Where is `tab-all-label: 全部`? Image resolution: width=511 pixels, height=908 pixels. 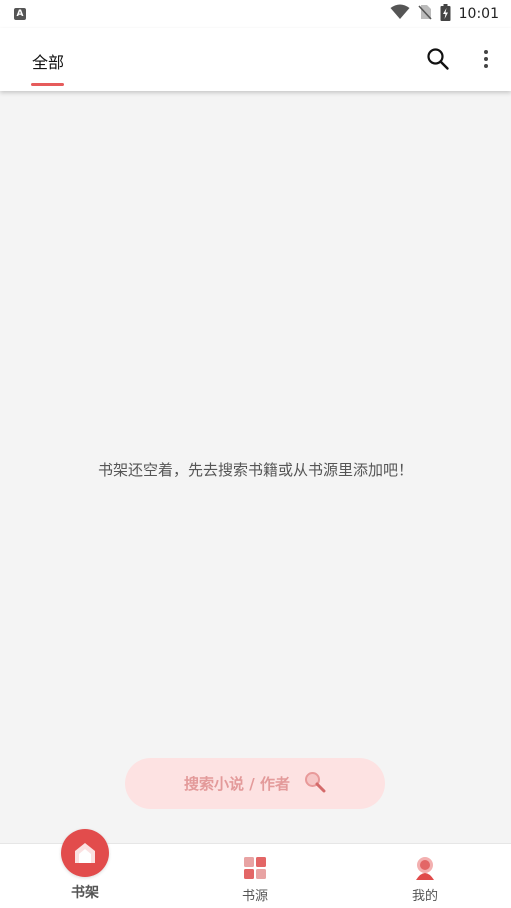 tab-all-label: 全部 is located at coordinates (47, 62).